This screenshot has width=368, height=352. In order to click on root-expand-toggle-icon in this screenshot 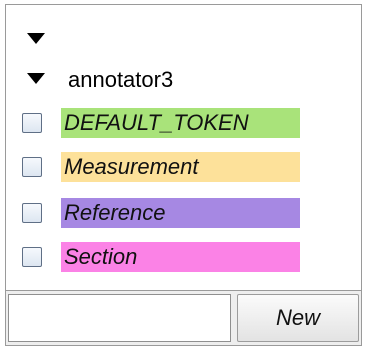, I will do `click(36, 38)`.